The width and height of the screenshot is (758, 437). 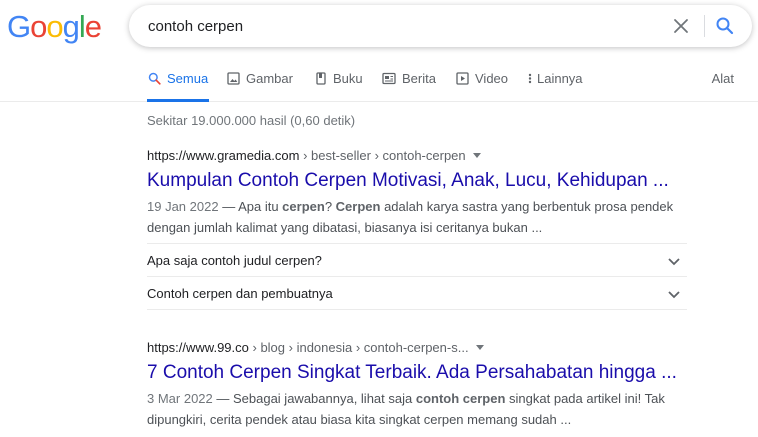 What do you see at coordinates (250, 206) in the screenshot?
I see `snippet-text: — Apa itu` at bounding box center [250, 206].